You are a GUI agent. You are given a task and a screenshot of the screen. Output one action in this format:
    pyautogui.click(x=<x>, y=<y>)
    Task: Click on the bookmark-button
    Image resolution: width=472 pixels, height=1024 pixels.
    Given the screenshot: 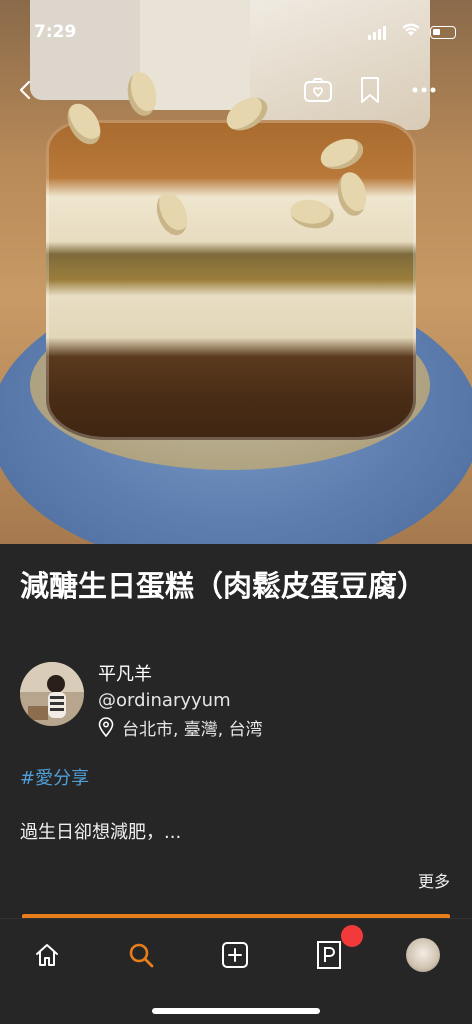 What is the action you would take?
    pyautogui.click(x=370, y=90)
    